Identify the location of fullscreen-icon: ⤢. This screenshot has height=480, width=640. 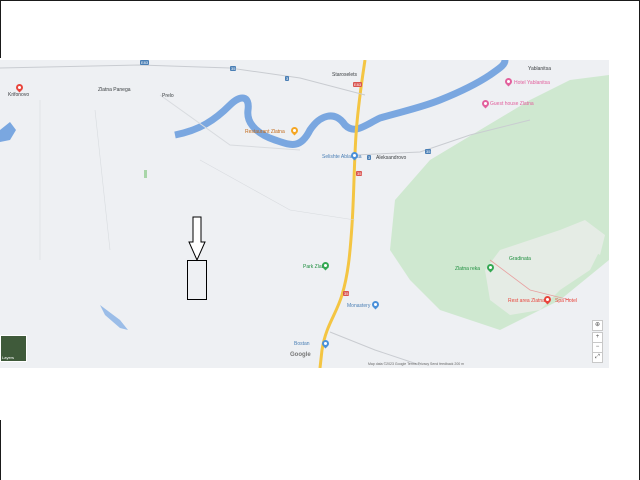
(597, 357).